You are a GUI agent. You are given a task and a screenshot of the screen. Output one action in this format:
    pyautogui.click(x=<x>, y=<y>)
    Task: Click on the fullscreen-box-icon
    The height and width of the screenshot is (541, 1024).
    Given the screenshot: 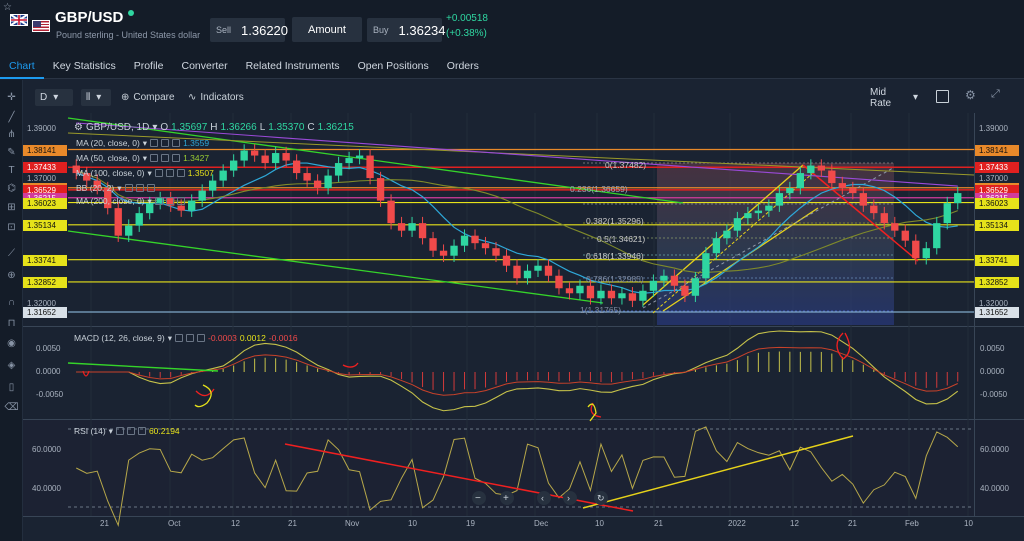 What is the action you would take?
    pyautogui.click(x=942, y=96)
    